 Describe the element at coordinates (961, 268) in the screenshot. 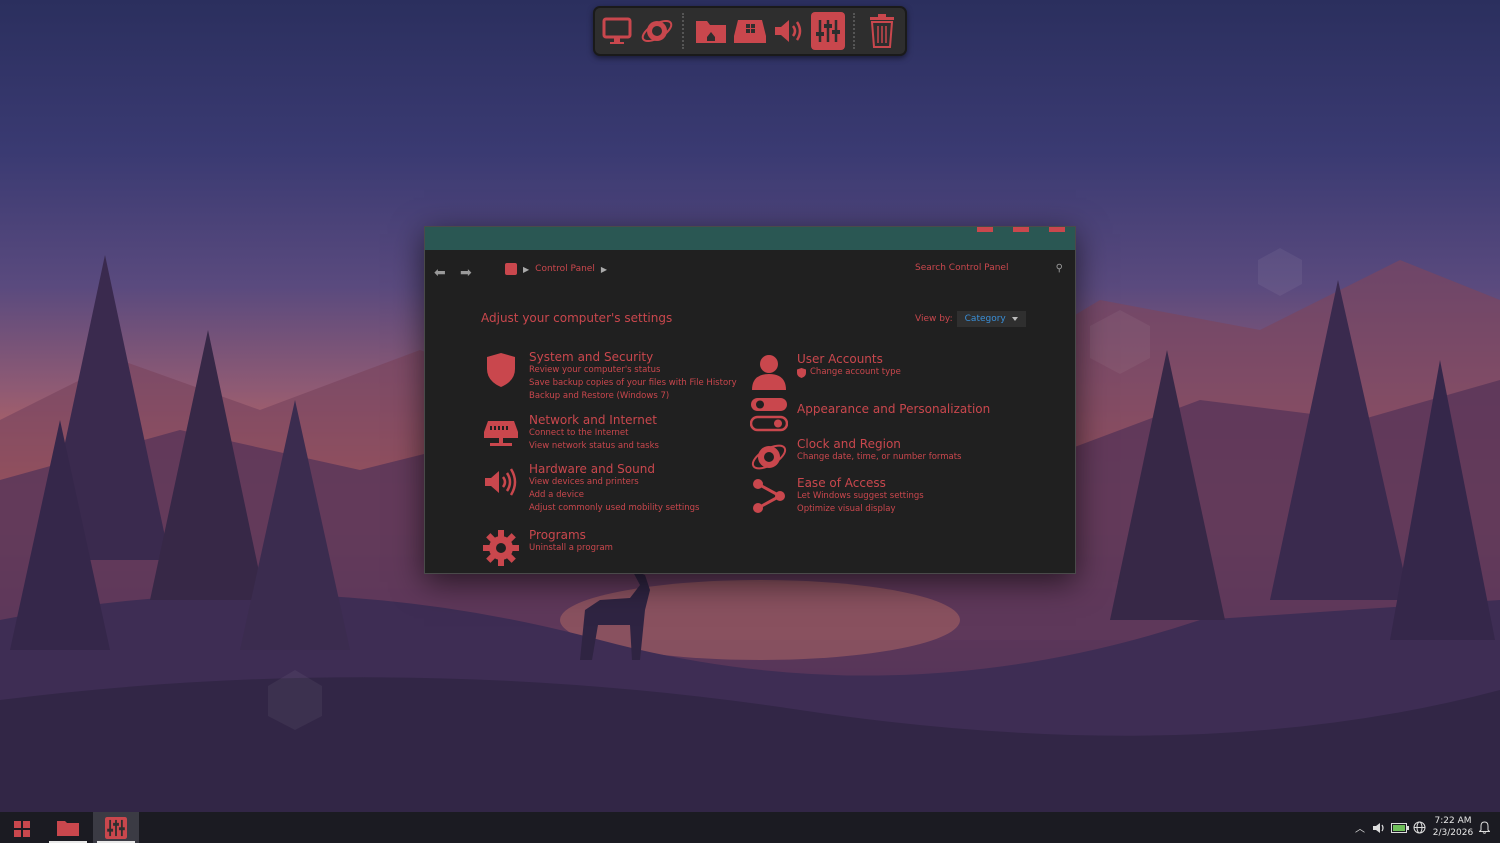

I see `search-input: Search Control Panel` at that location.